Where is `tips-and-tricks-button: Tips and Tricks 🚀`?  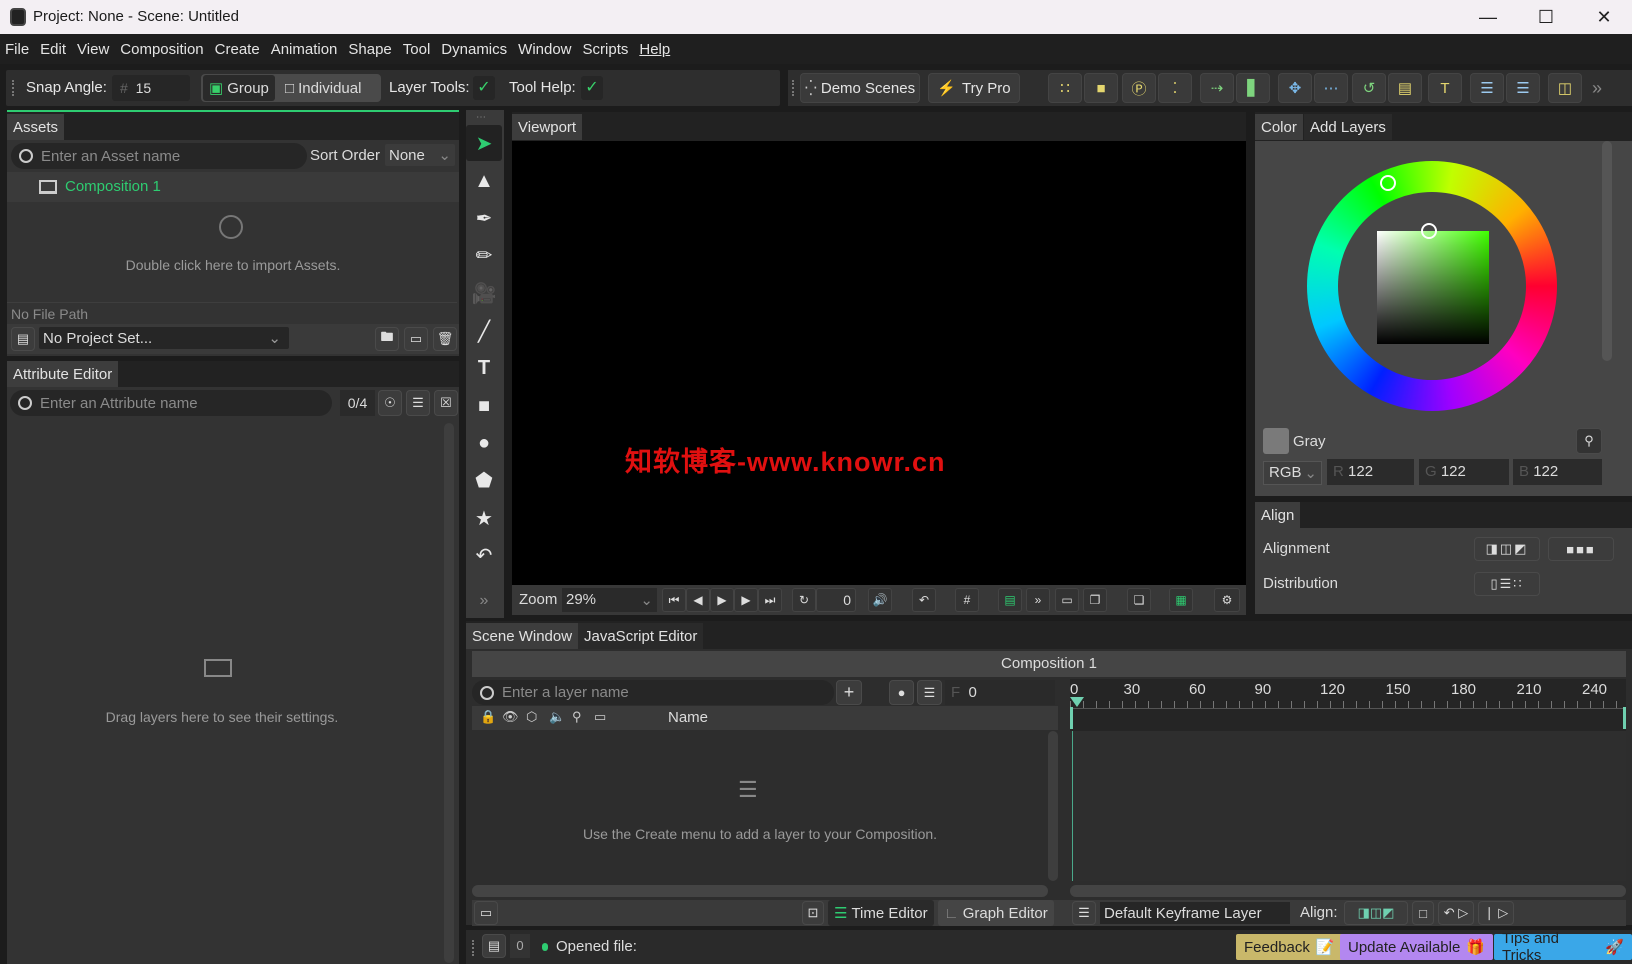 tips-and-tricks-button: Tips and Tricks 🚀 is located at coordinates (1563, 947).